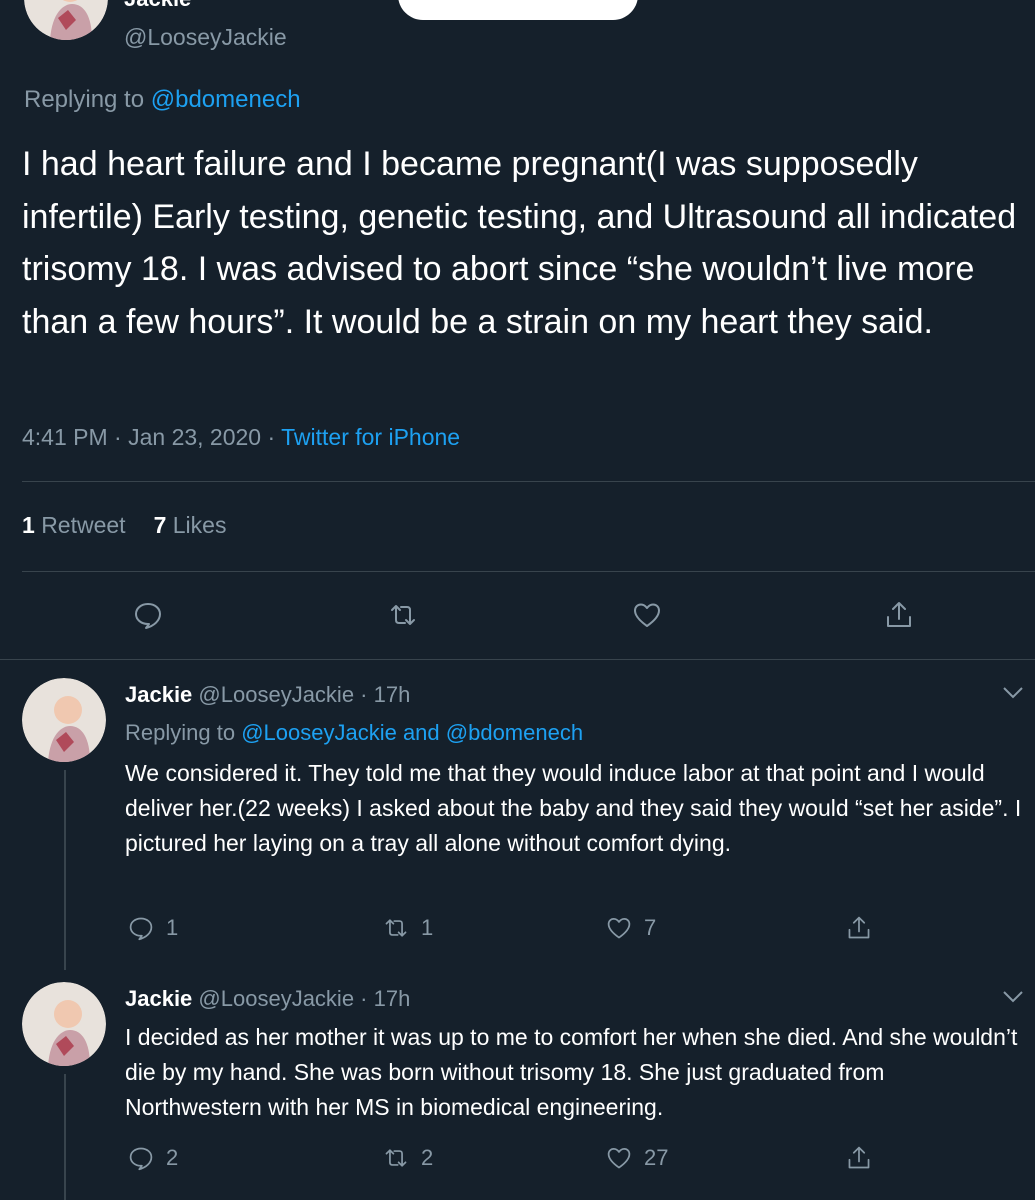  I want to click on retweet-button, so click(403, 615).